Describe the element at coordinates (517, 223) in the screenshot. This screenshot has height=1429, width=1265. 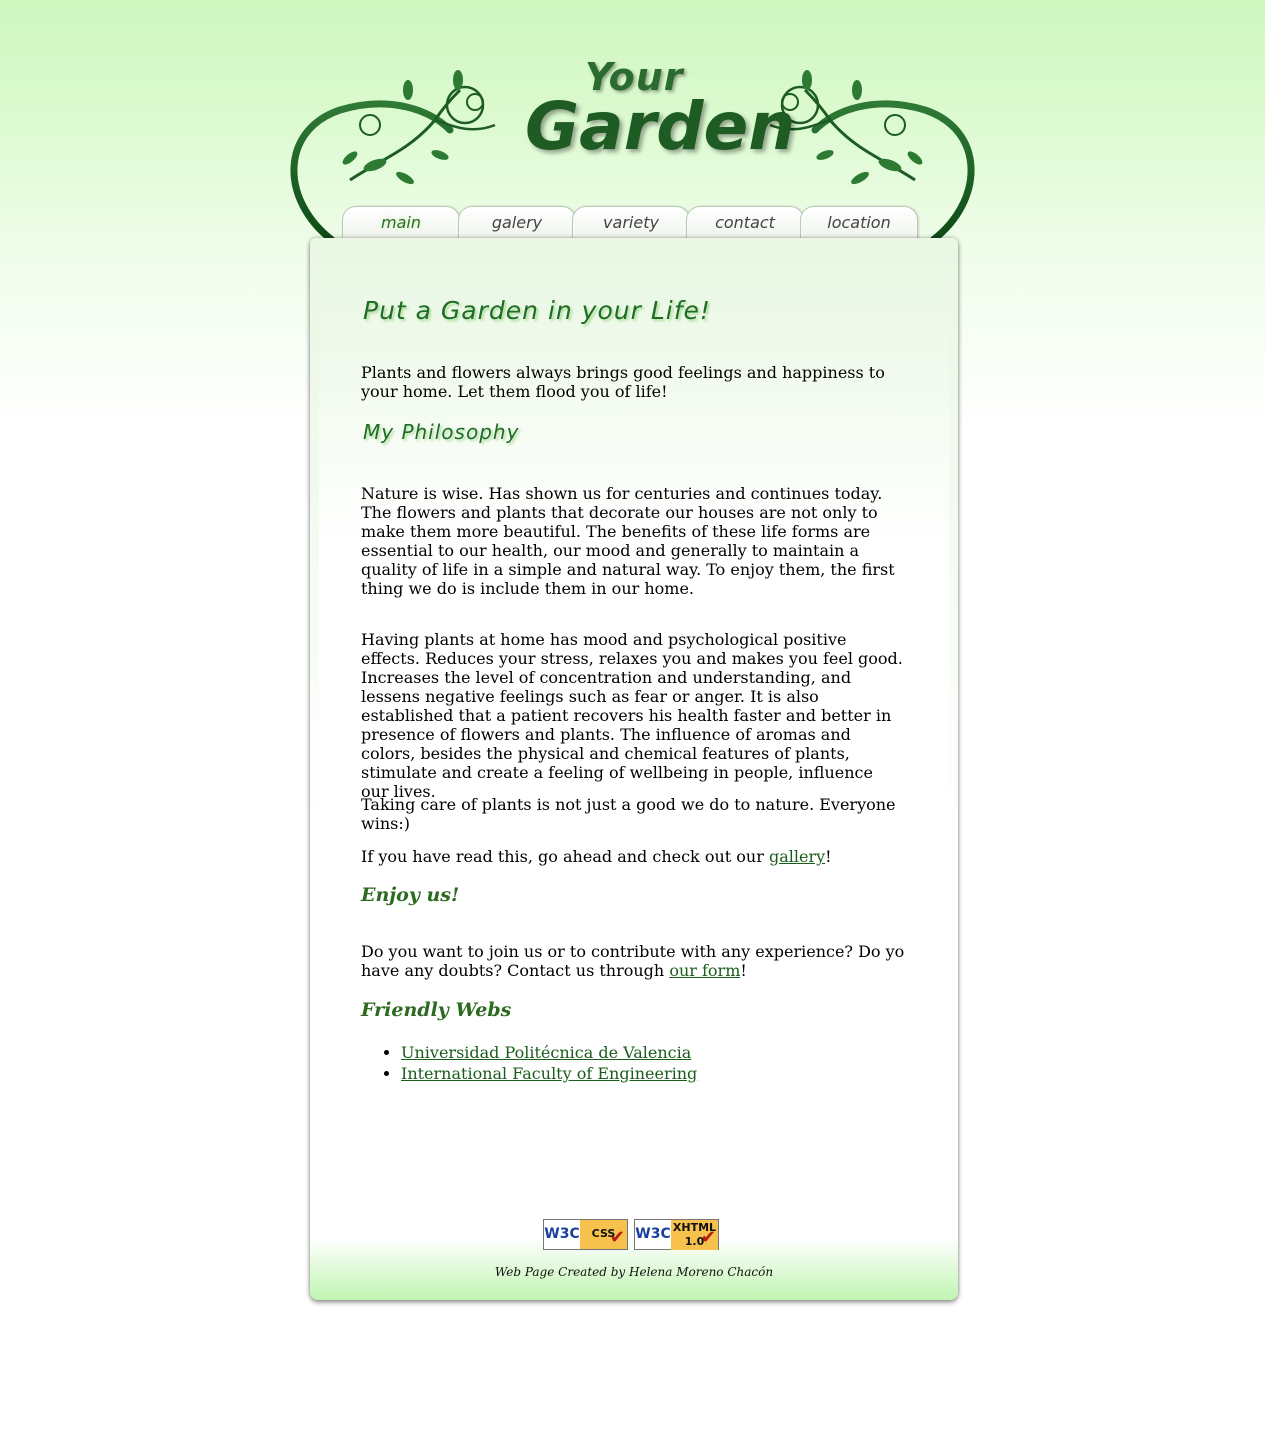
I see `tab-galery: galery` at that location.